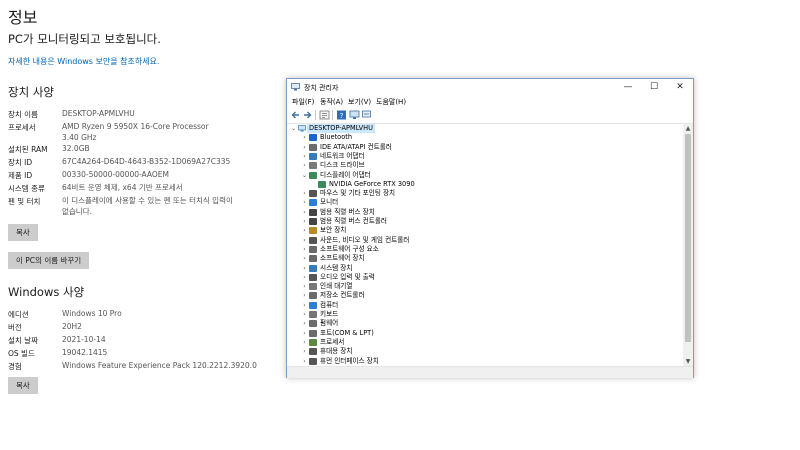 This screenshot has width=800, height=450. I want to click on spec-label: 시스템 종류, so click(26, 188).